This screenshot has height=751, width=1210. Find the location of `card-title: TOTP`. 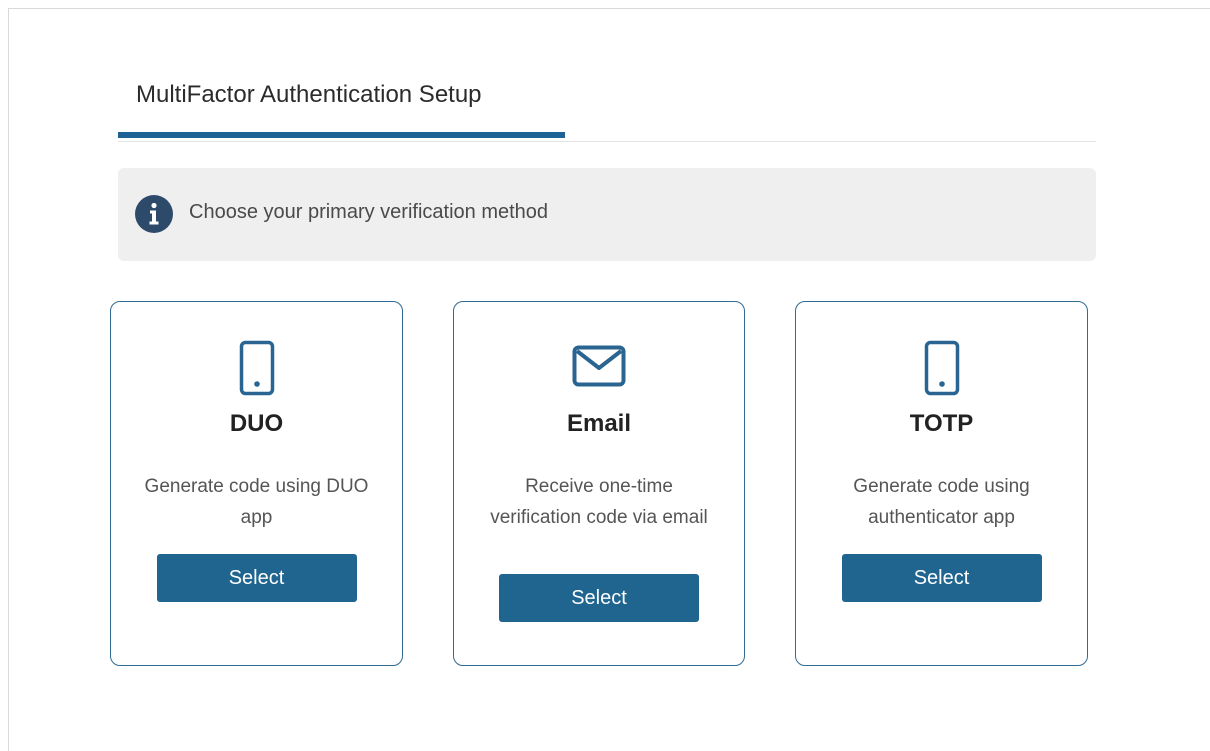

card-title: TOTP is located at coordinates (941, 423).